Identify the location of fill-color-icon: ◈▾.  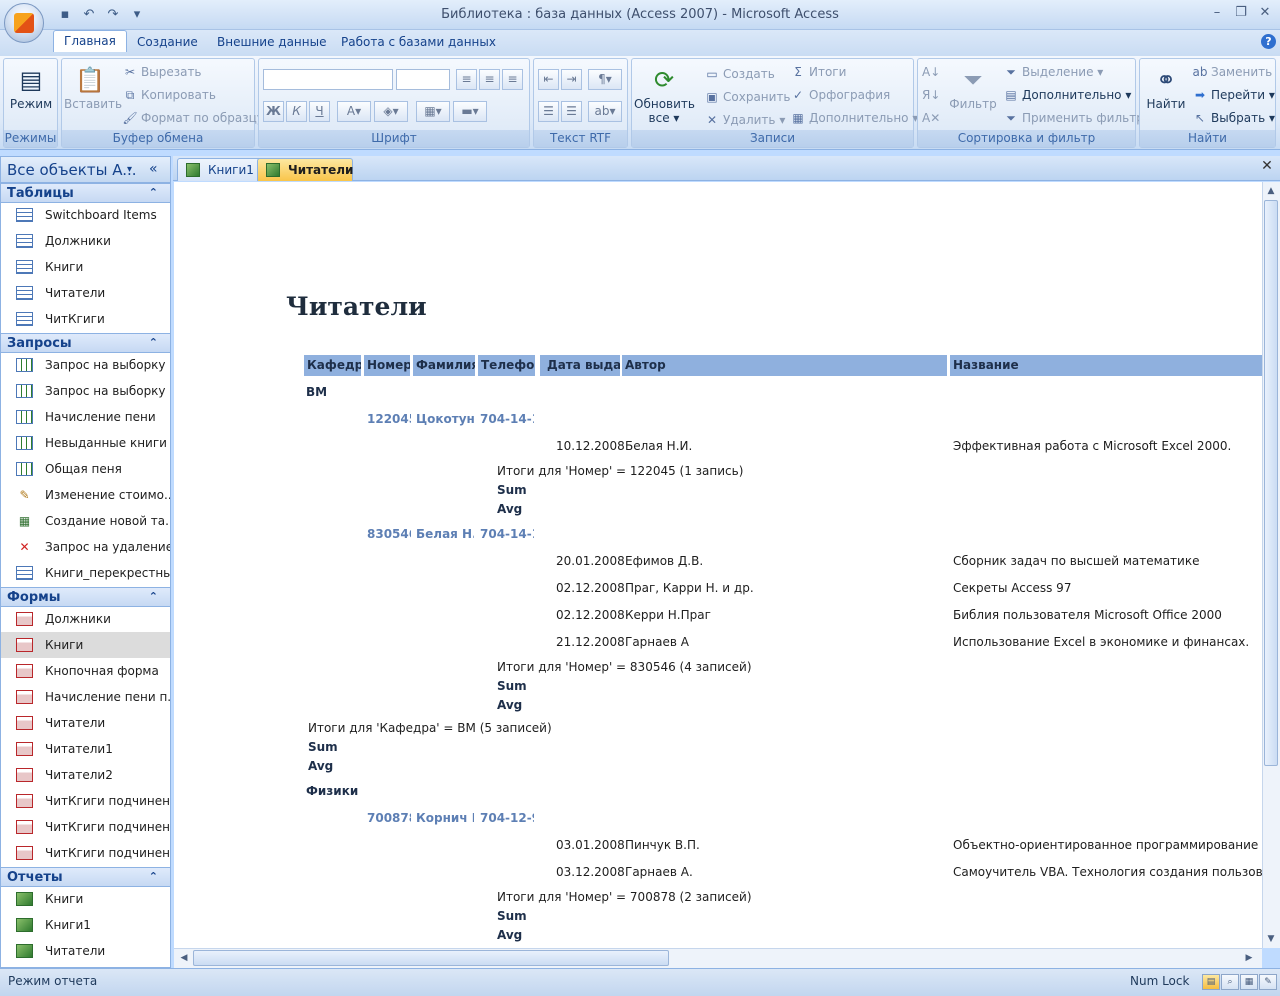
(391, 111).